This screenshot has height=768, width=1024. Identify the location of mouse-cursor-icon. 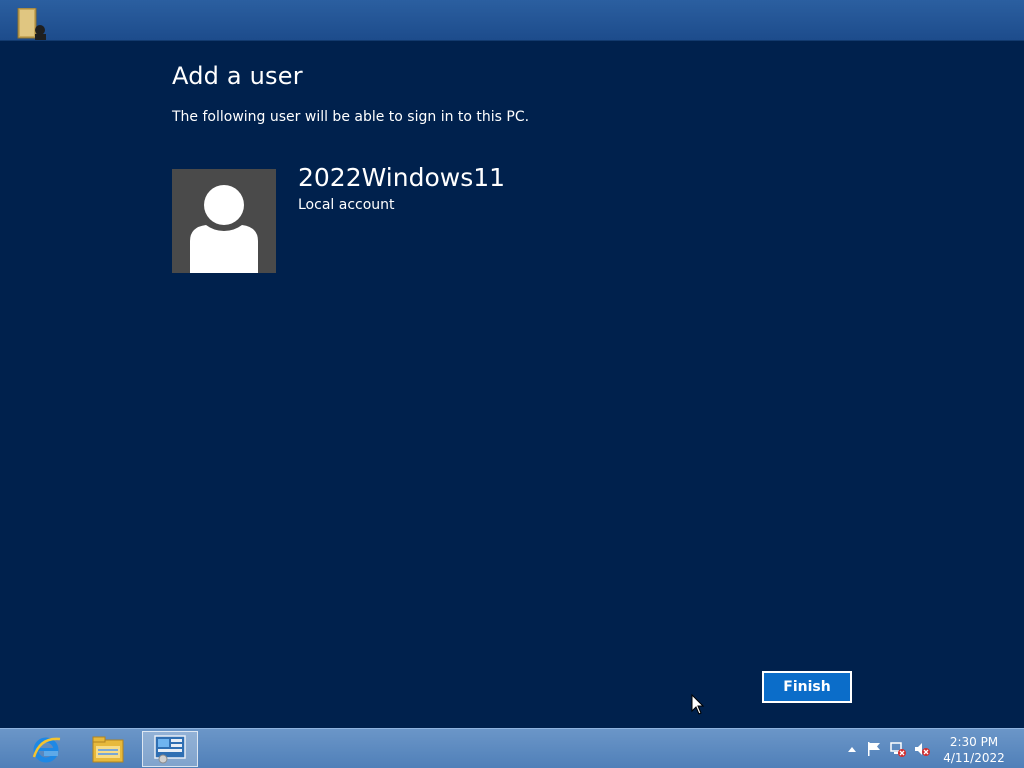
(698, 704).